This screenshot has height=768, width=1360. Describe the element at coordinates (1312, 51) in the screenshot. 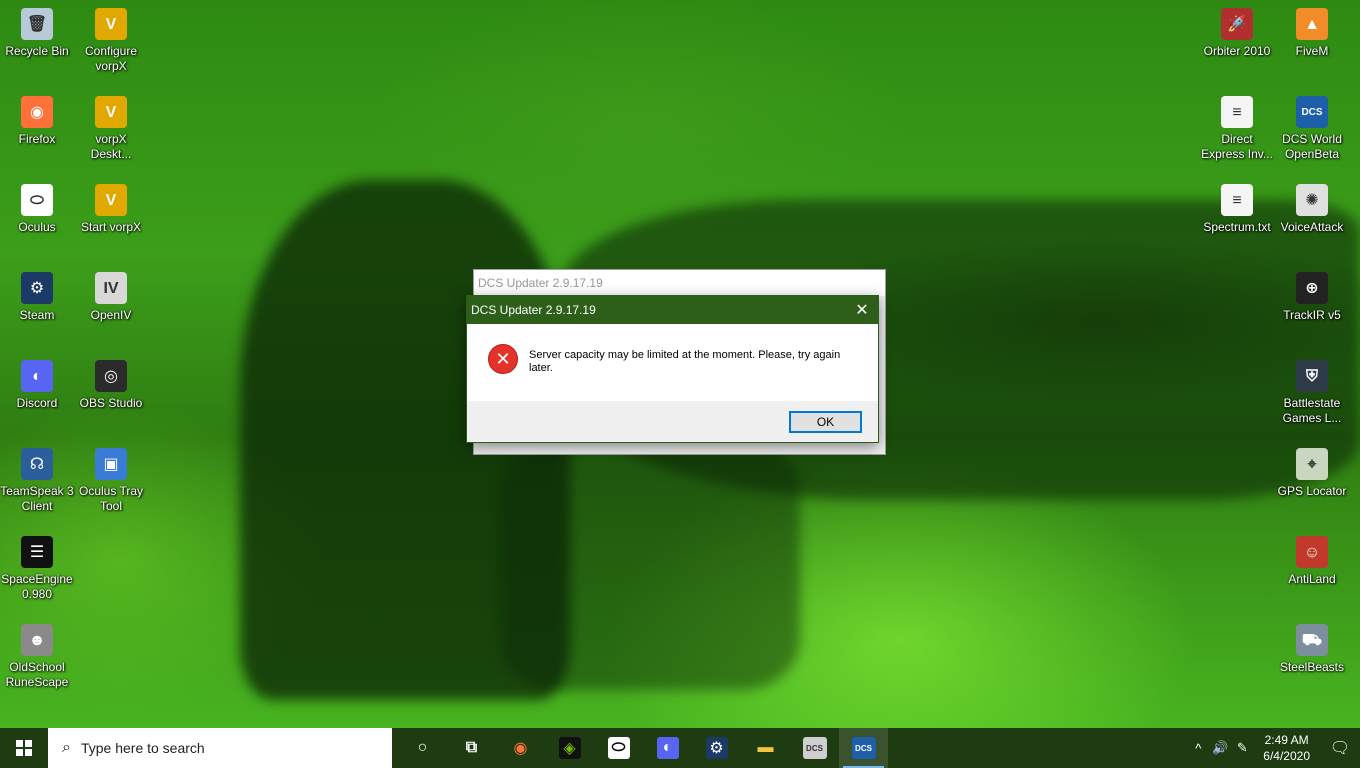

I see `desktop-icon-label: FiveM` at that location.